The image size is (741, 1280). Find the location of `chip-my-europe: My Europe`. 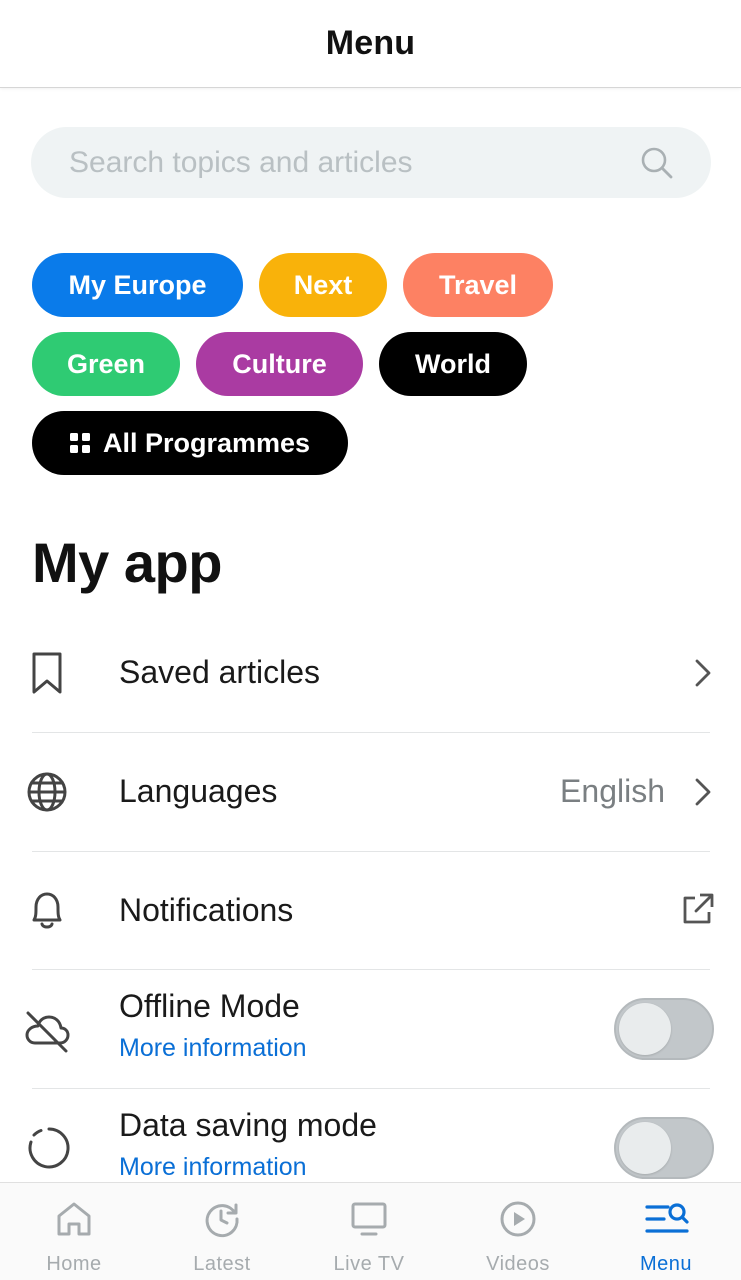

chip-my-europe: My Europe is located at coordinates (137, 285).